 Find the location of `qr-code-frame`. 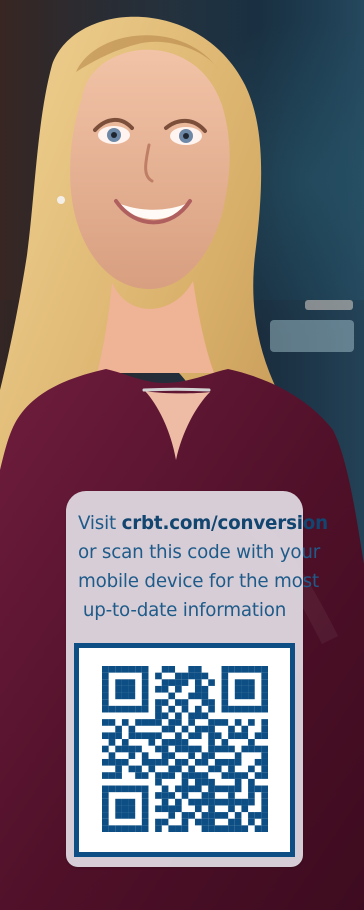

qr-code-frame is located at coordinates (184, 750).